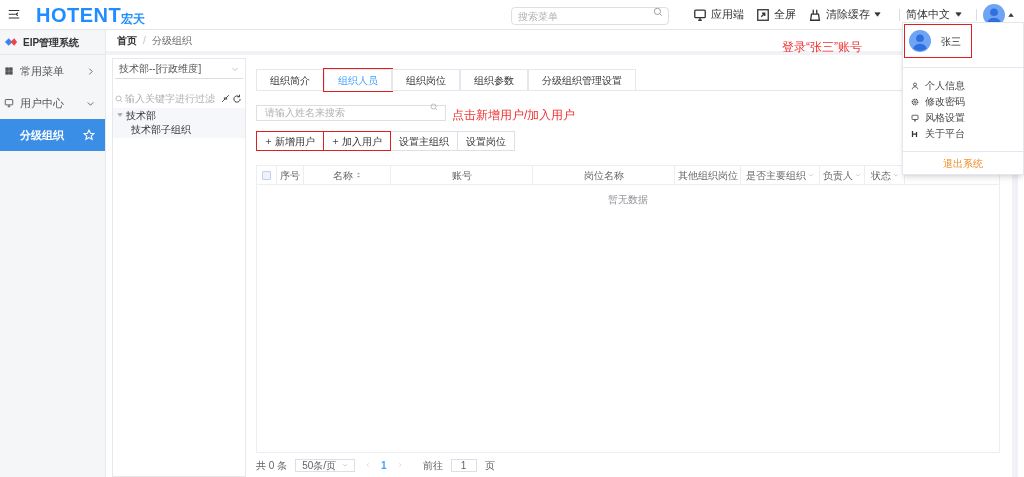 The height and width of the screenshot is (477, 1024). I want to click on expand-icon, so click(763, 14).